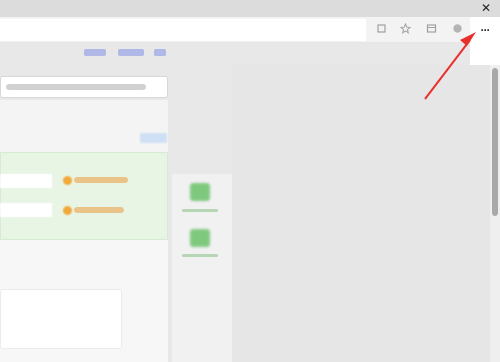 The image size is (500, 362). What do you see at coordinates (405, 28) in the screenshot?
I see `favorites-icon` at bounding box center [405, 28].